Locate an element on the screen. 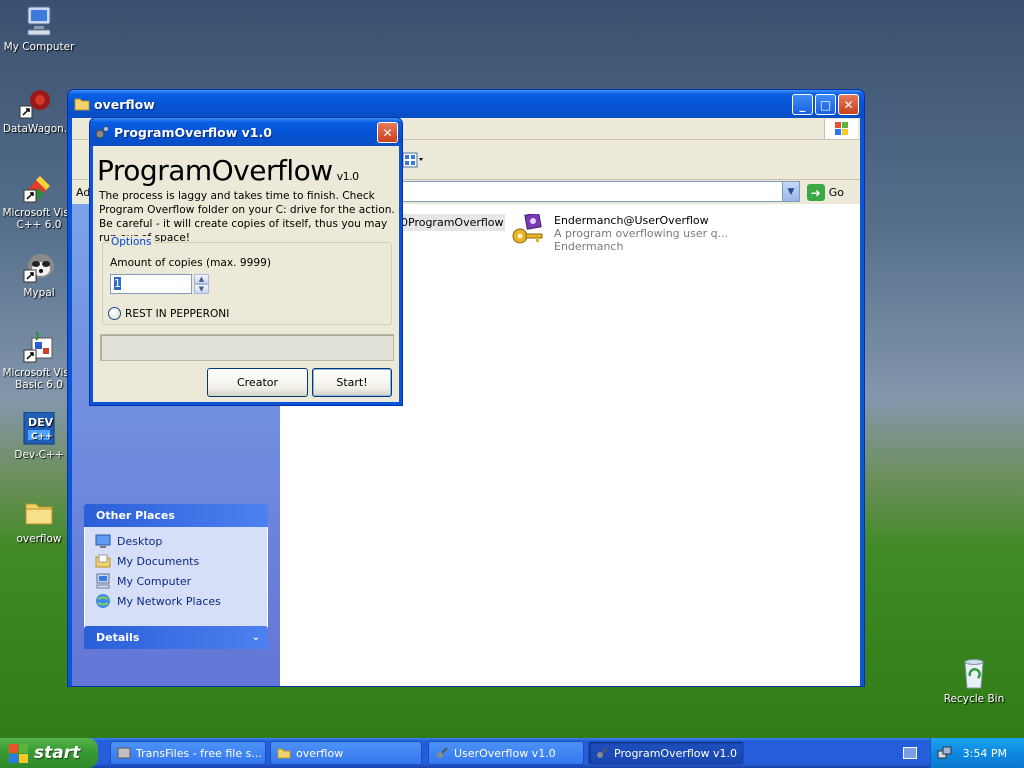 The width and height of the screenshot is (1024, 768). copies-value: 1 is located at coordinates (117, 283).